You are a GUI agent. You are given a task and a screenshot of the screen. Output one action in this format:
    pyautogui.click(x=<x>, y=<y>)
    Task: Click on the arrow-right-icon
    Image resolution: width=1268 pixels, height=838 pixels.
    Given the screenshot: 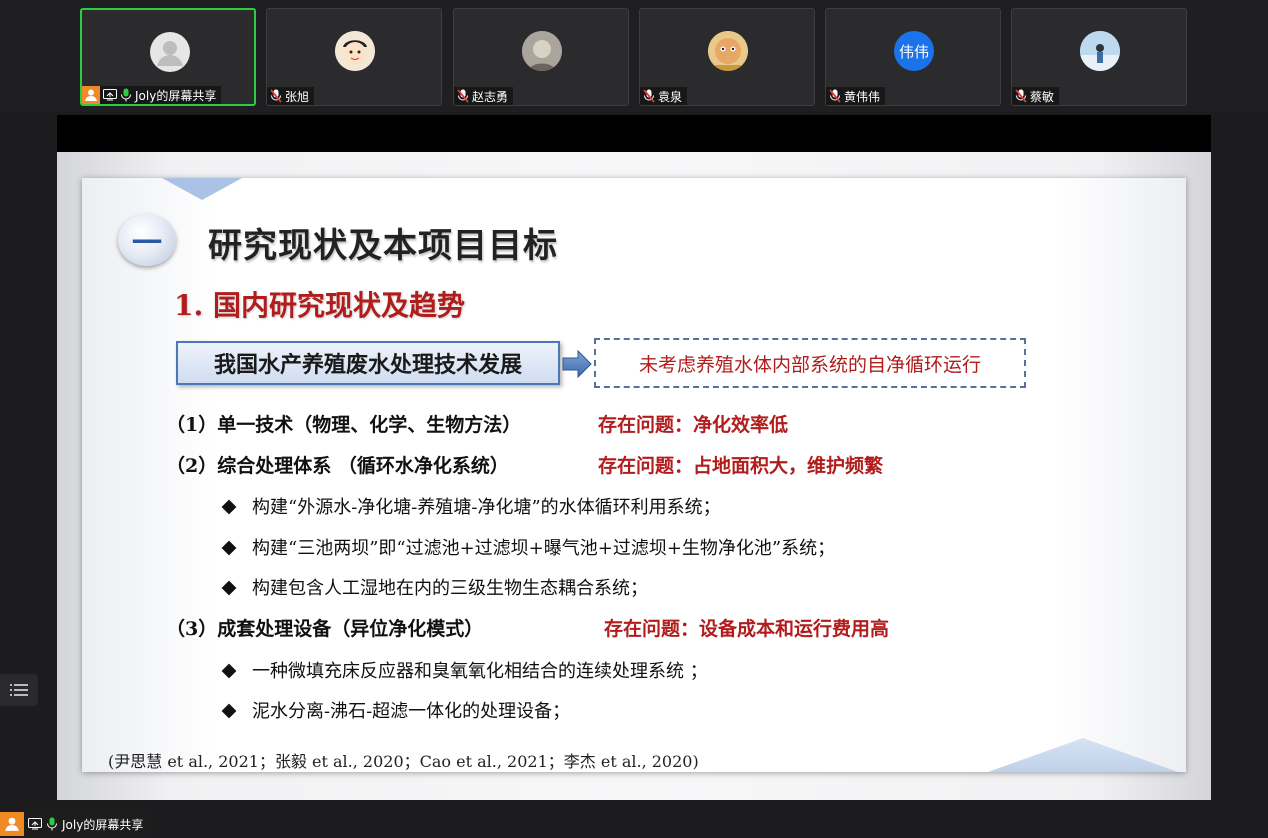 What is the action you would take?
    pyautogui.click(x=577, y=364)
    